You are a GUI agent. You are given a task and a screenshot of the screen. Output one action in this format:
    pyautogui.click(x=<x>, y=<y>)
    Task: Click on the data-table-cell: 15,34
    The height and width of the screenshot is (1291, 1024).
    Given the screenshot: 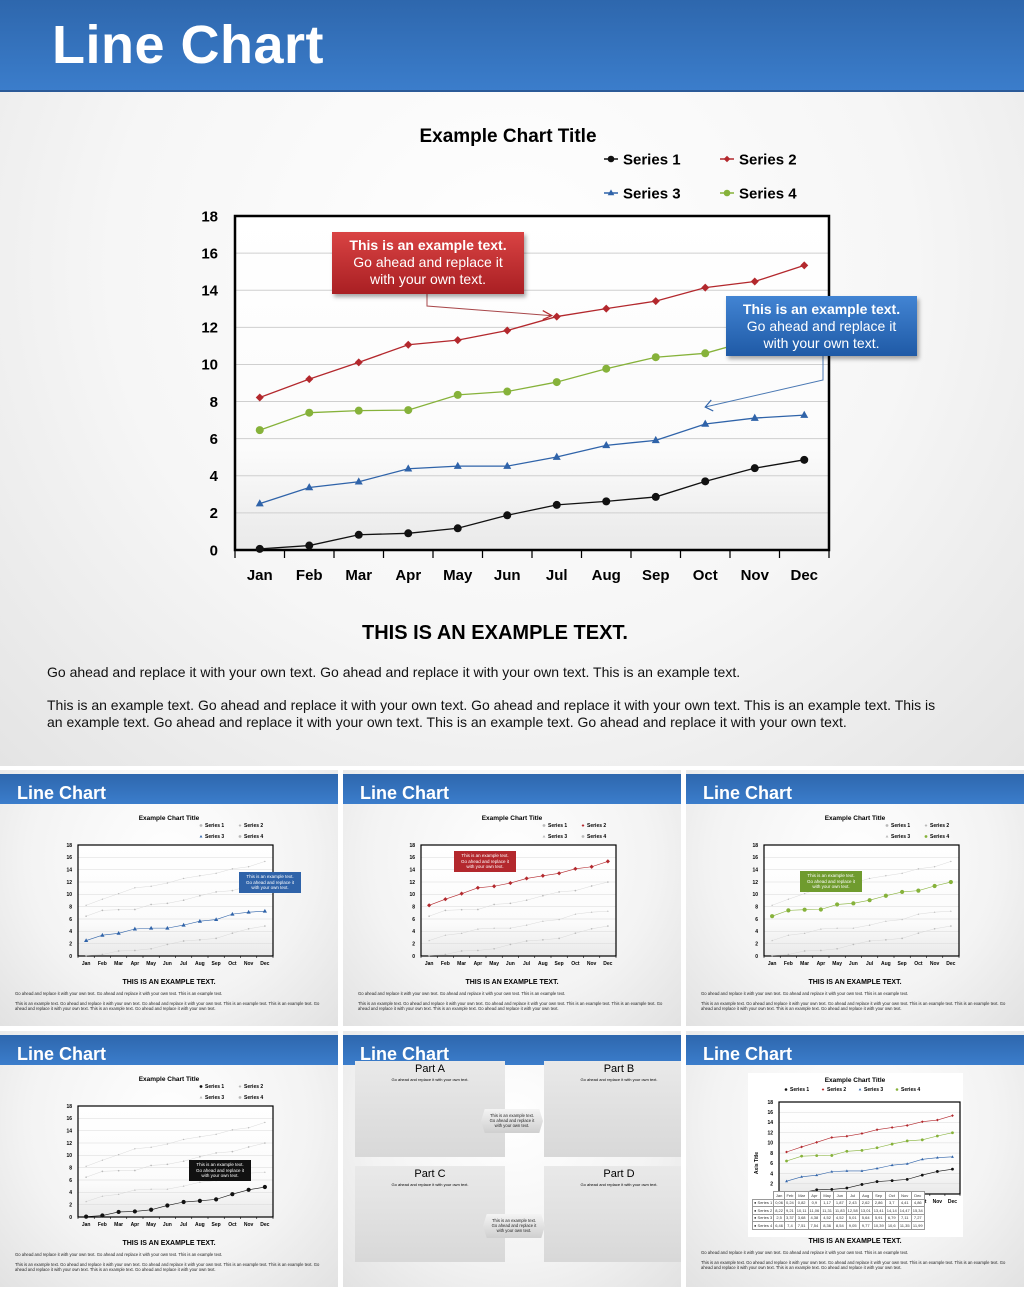 What is the action you would take?
    pyautogui.click(x=917, y=1210)
    